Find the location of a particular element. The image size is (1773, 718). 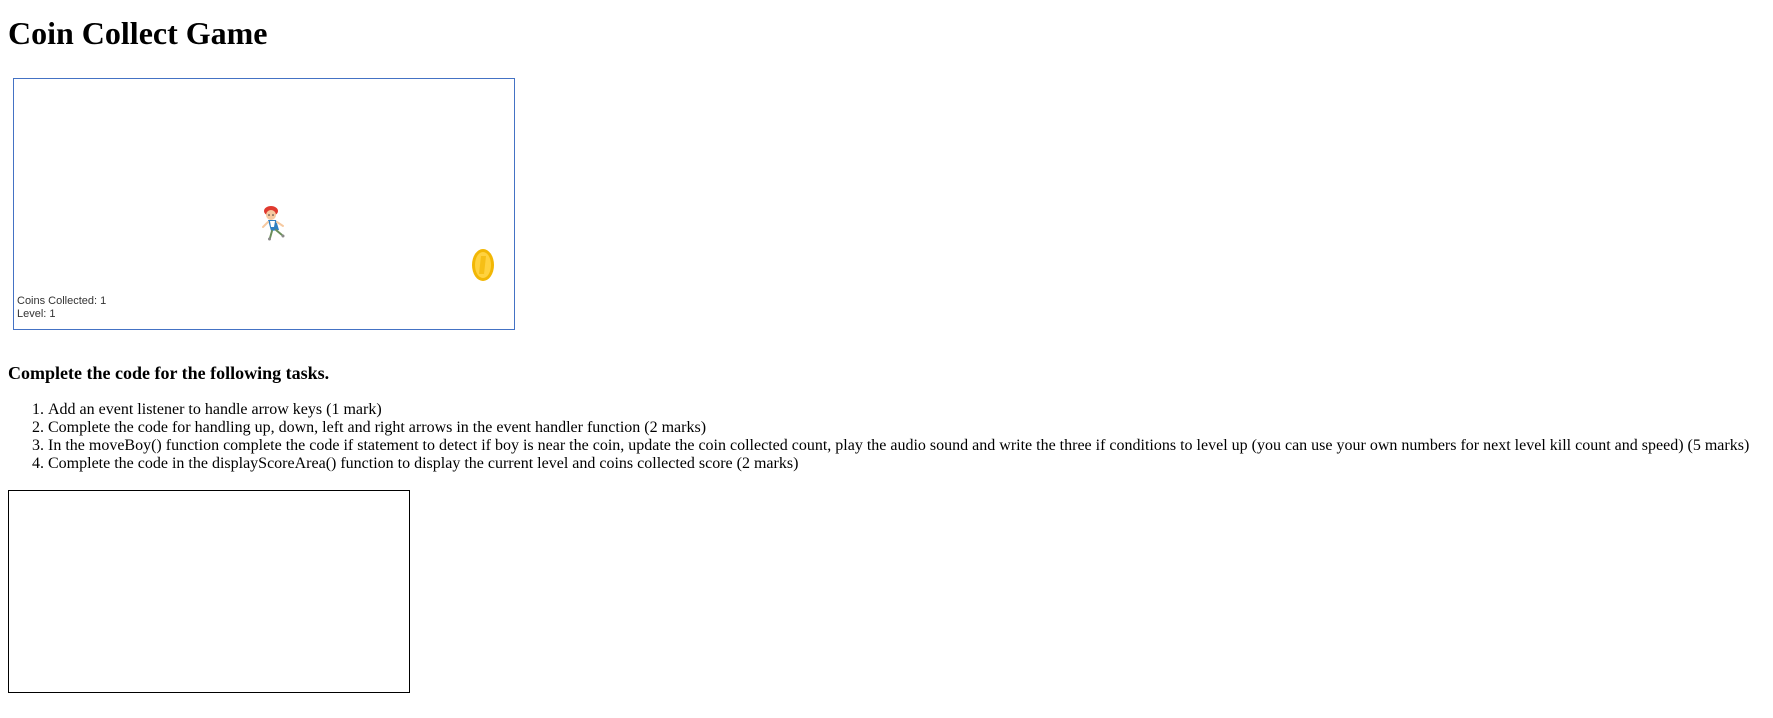

game-canvas: Coins Collected: 1 Level: 1 is located at coordinates (264, 204).